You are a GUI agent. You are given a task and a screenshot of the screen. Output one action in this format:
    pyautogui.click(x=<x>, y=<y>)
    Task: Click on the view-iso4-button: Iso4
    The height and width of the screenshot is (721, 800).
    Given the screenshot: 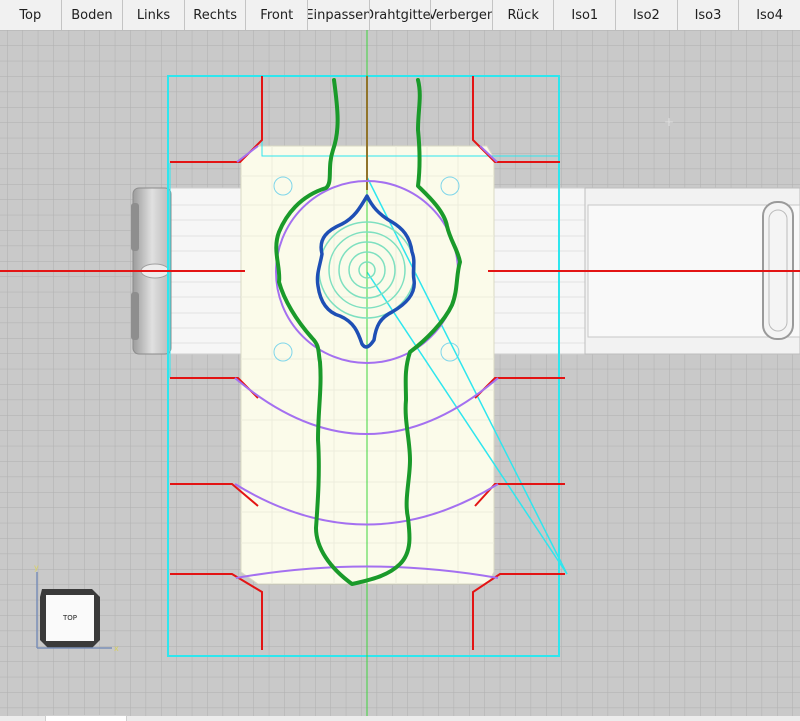 What is the action you would take?
    pyautogui.click(x=769, y=15)
    